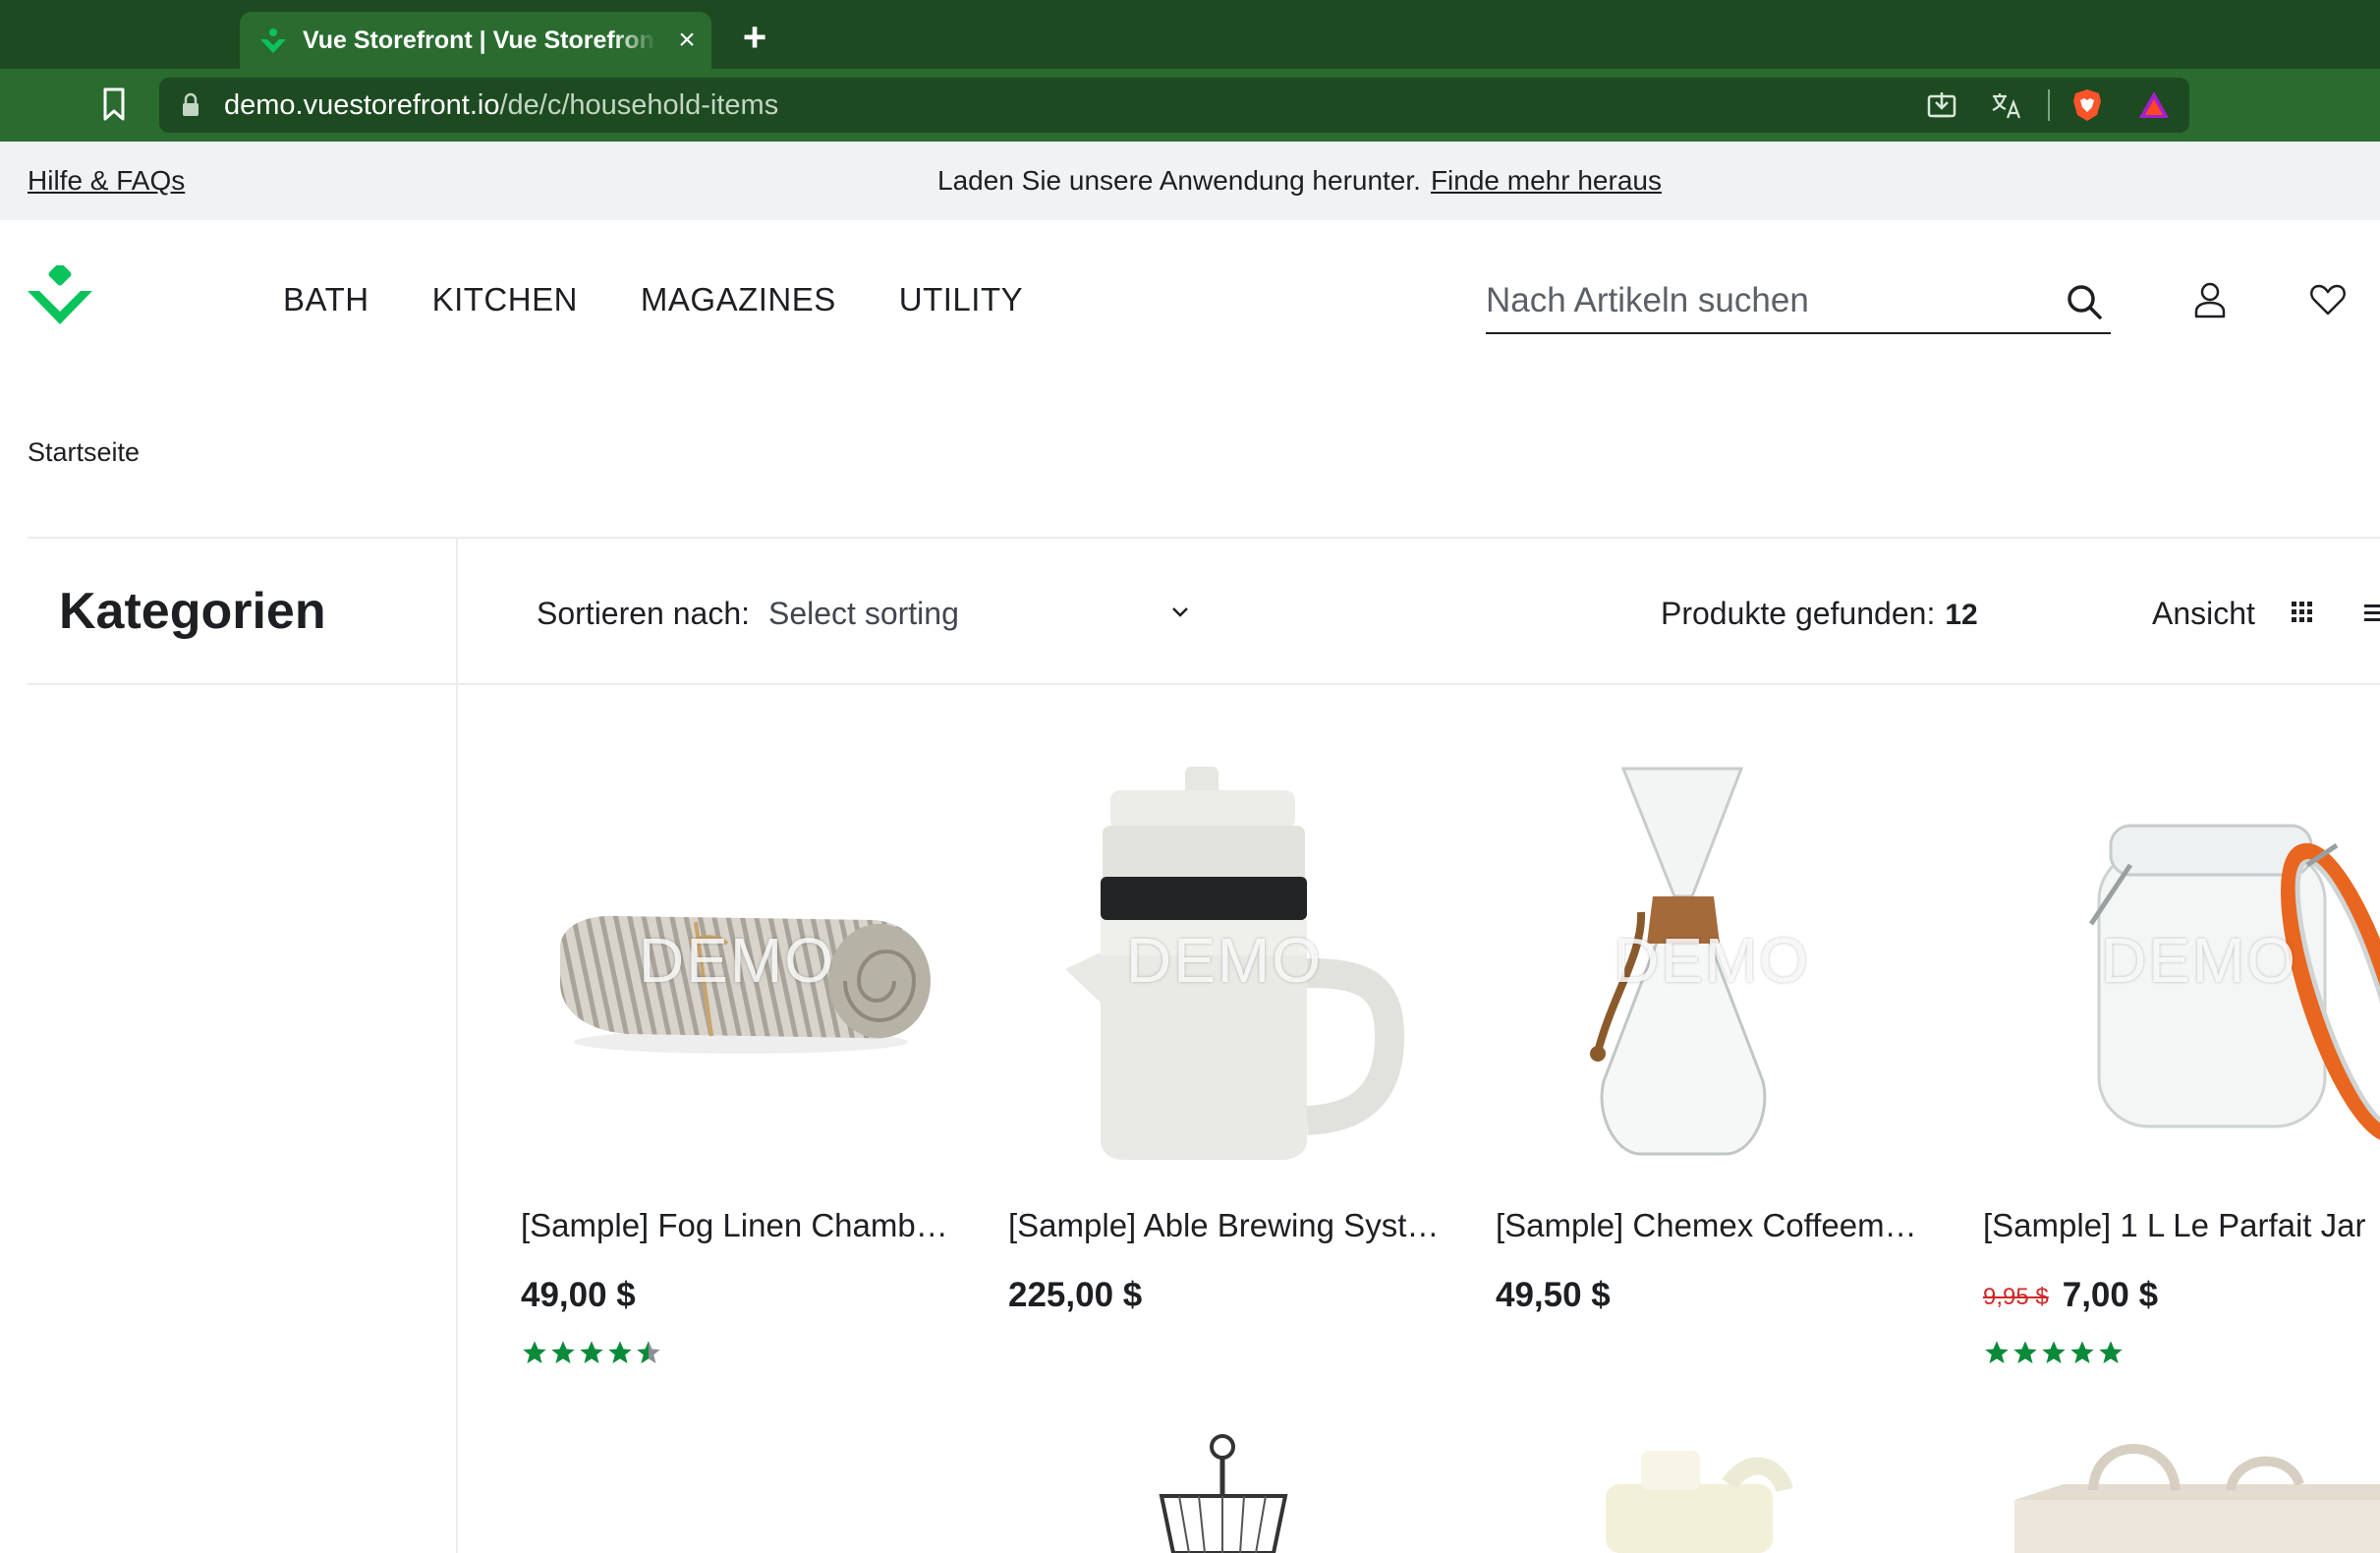  I want to click on browser-tab-active: Vue Storefront | Vue Storefront ×, so click(475, 41).